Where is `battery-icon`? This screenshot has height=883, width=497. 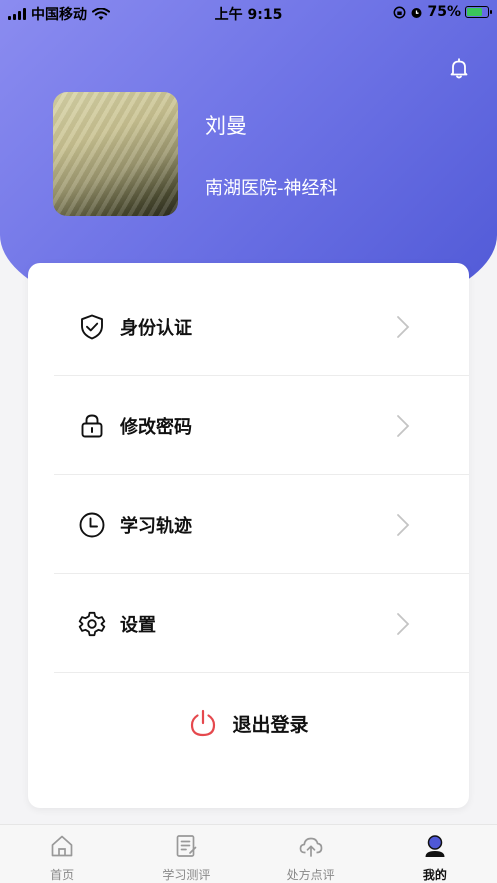
battery-icon is located at coordinates (478, 12).